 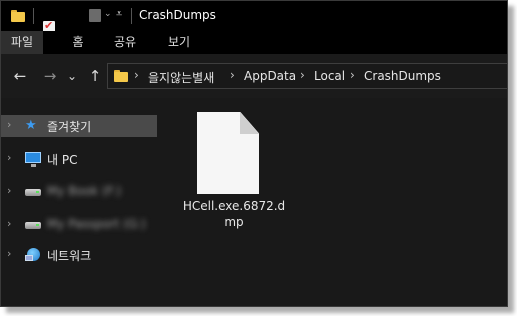 I want to click on sidebar-item-label: 내 PC, so click(x=62, y=160).